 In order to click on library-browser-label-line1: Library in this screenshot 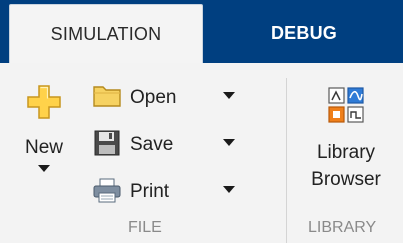, I will do `click(346, 152)`.